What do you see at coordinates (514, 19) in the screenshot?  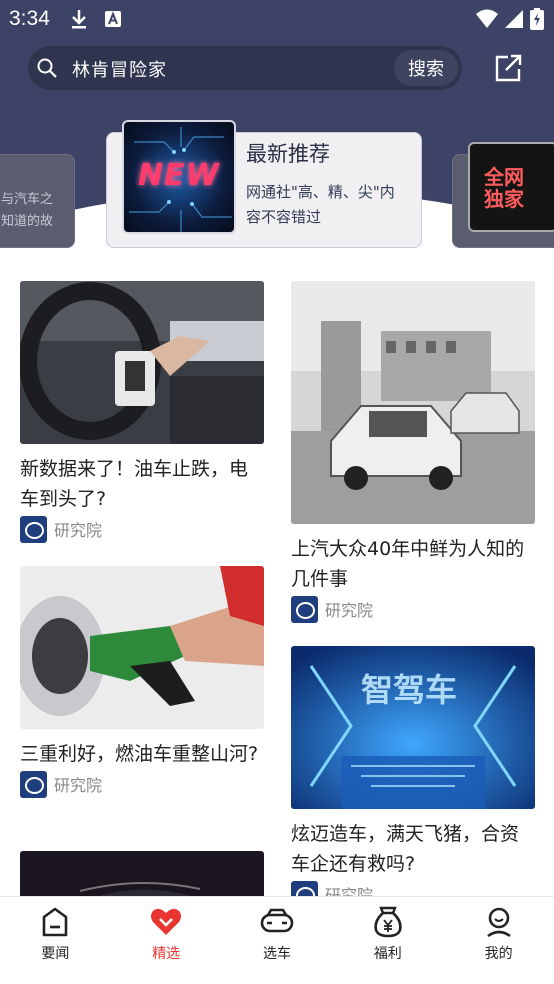 I see `signal-icon` at bounding box center [514, 19].